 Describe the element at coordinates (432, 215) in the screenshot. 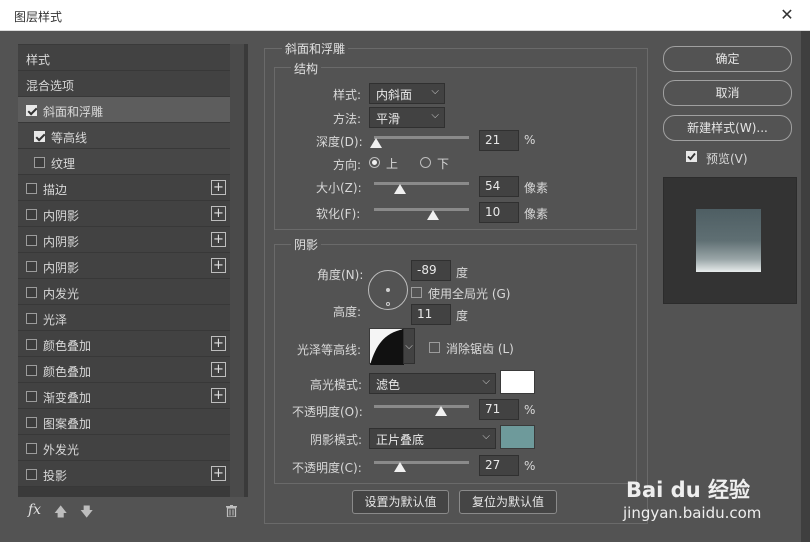

I see `soften-slider-thumb` at that location.